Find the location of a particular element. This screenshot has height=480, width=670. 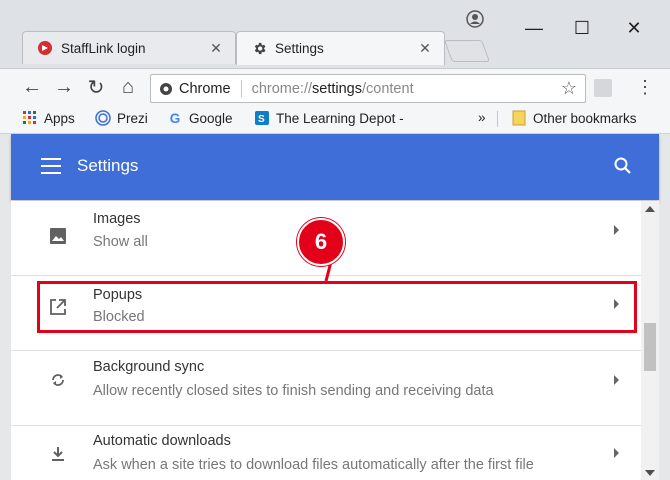

bookmark-prezi: Prezi is located at coordinates (121, 118).